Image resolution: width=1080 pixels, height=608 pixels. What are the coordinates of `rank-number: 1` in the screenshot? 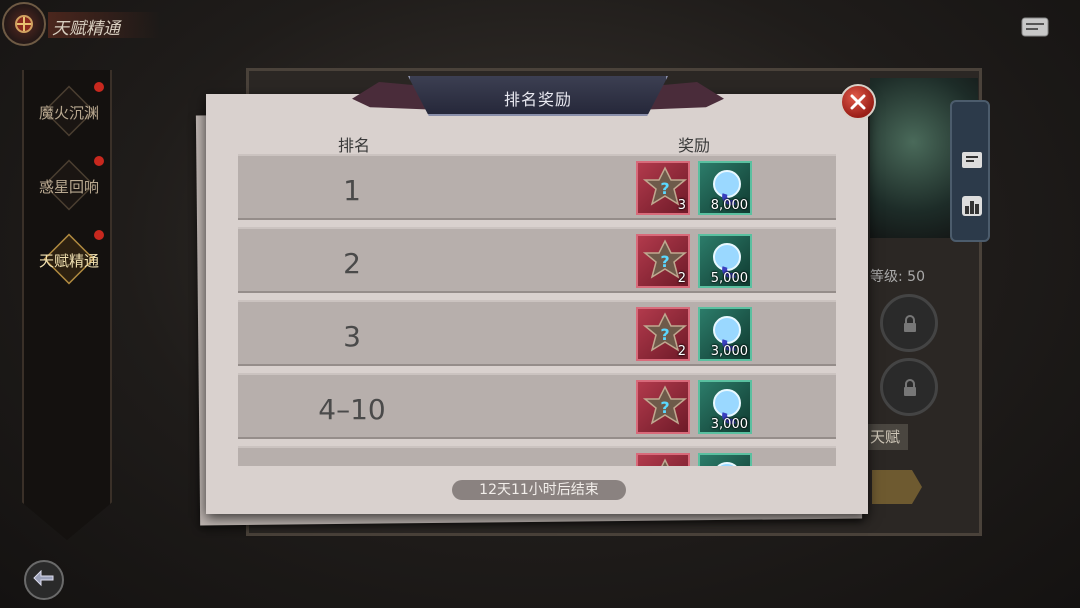 It's located at (352, 190).